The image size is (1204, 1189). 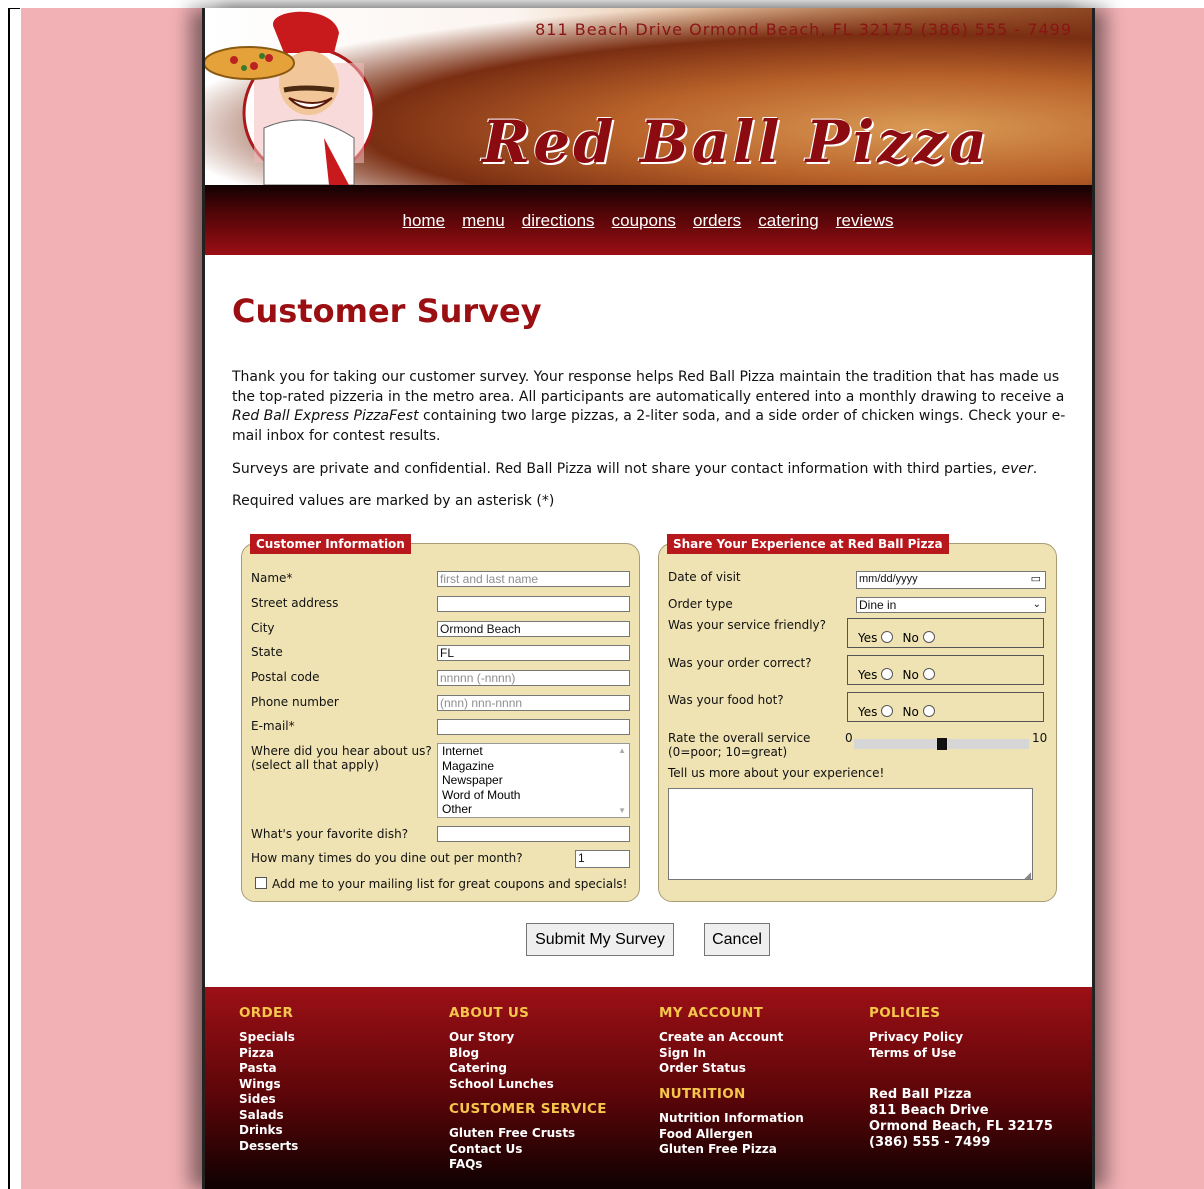 I want to click on chef-logo-icon, so click(x=289, y=98).